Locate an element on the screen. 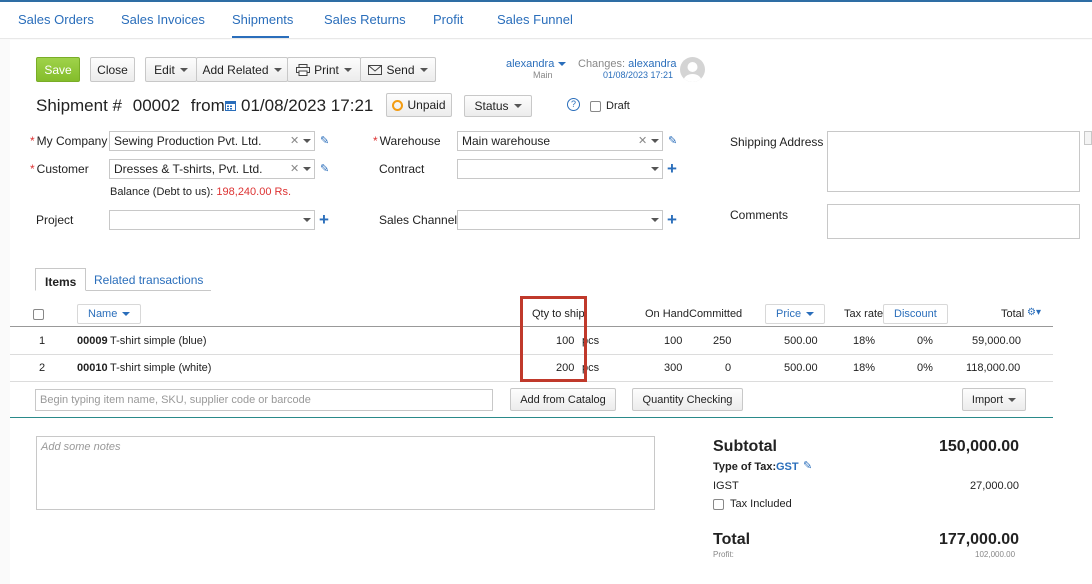 This screenshot has height=584, width=1092. tax-type-label: Type of Tax: is located at coordinates (745, 467).